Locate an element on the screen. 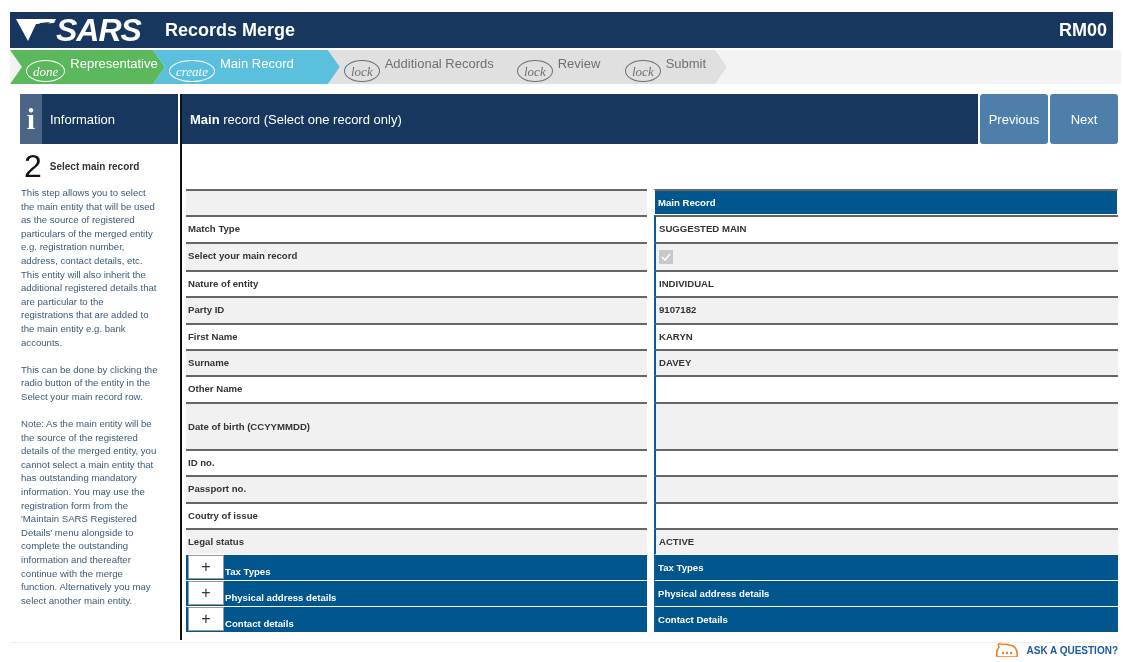 This screenshot has width=1123, height=662. info-icon: i is located at coordinates (31, 119).